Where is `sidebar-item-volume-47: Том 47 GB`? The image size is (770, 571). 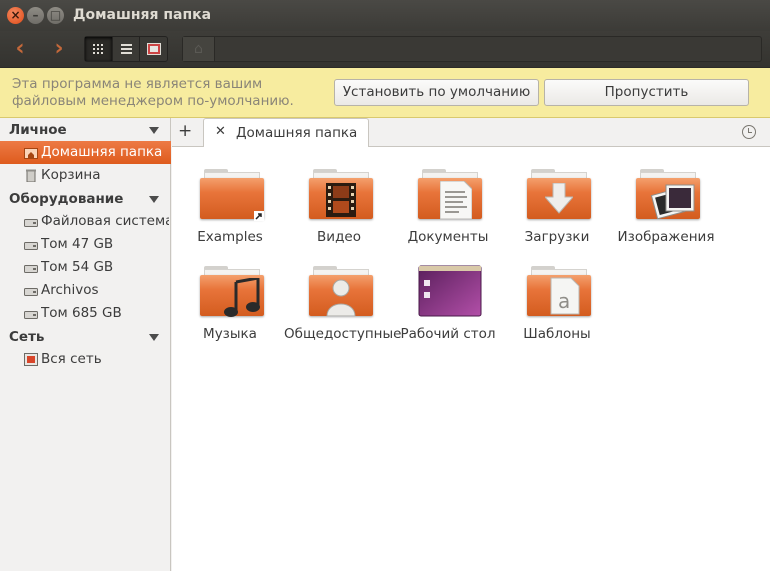 sidebar-item-volume-47: Том 47 GB is located at coordinates (85, 244).